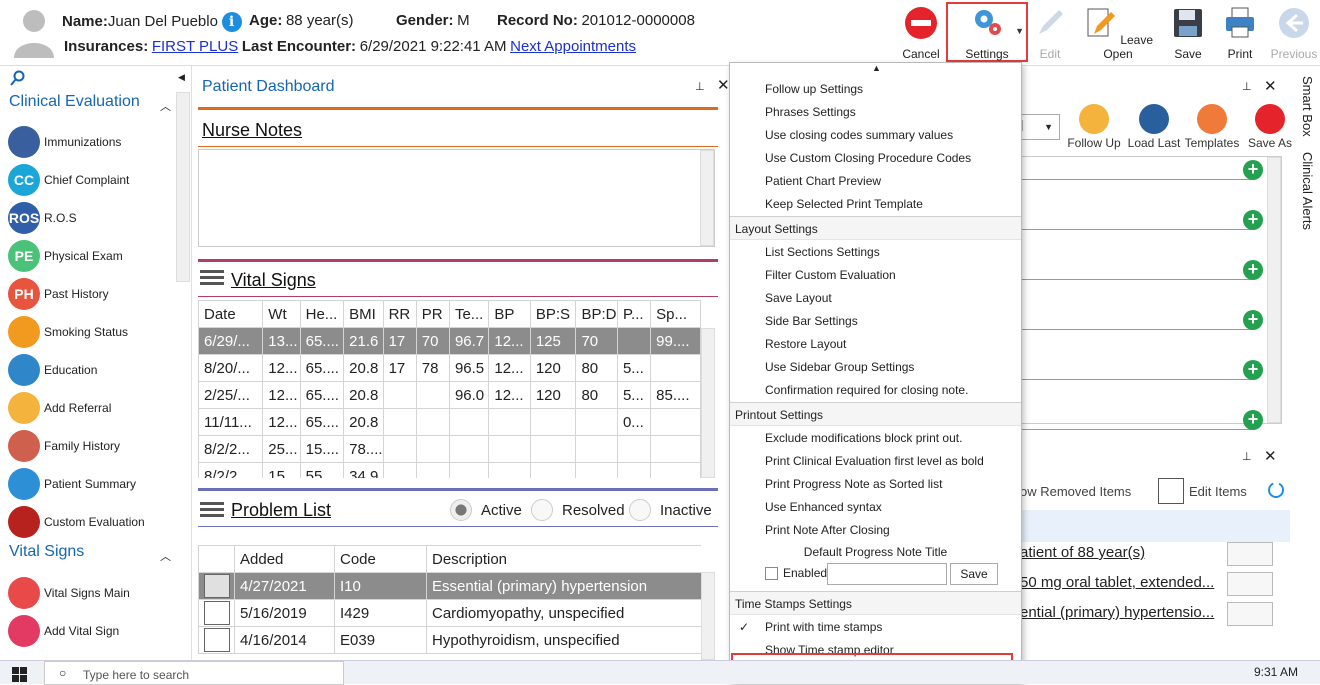 This screenshot has width=1320, height=685. What do you see at coordinates (94, 370) in the screenshot?
I see `sidebar-item: Education` at bounding box center [94, 370].